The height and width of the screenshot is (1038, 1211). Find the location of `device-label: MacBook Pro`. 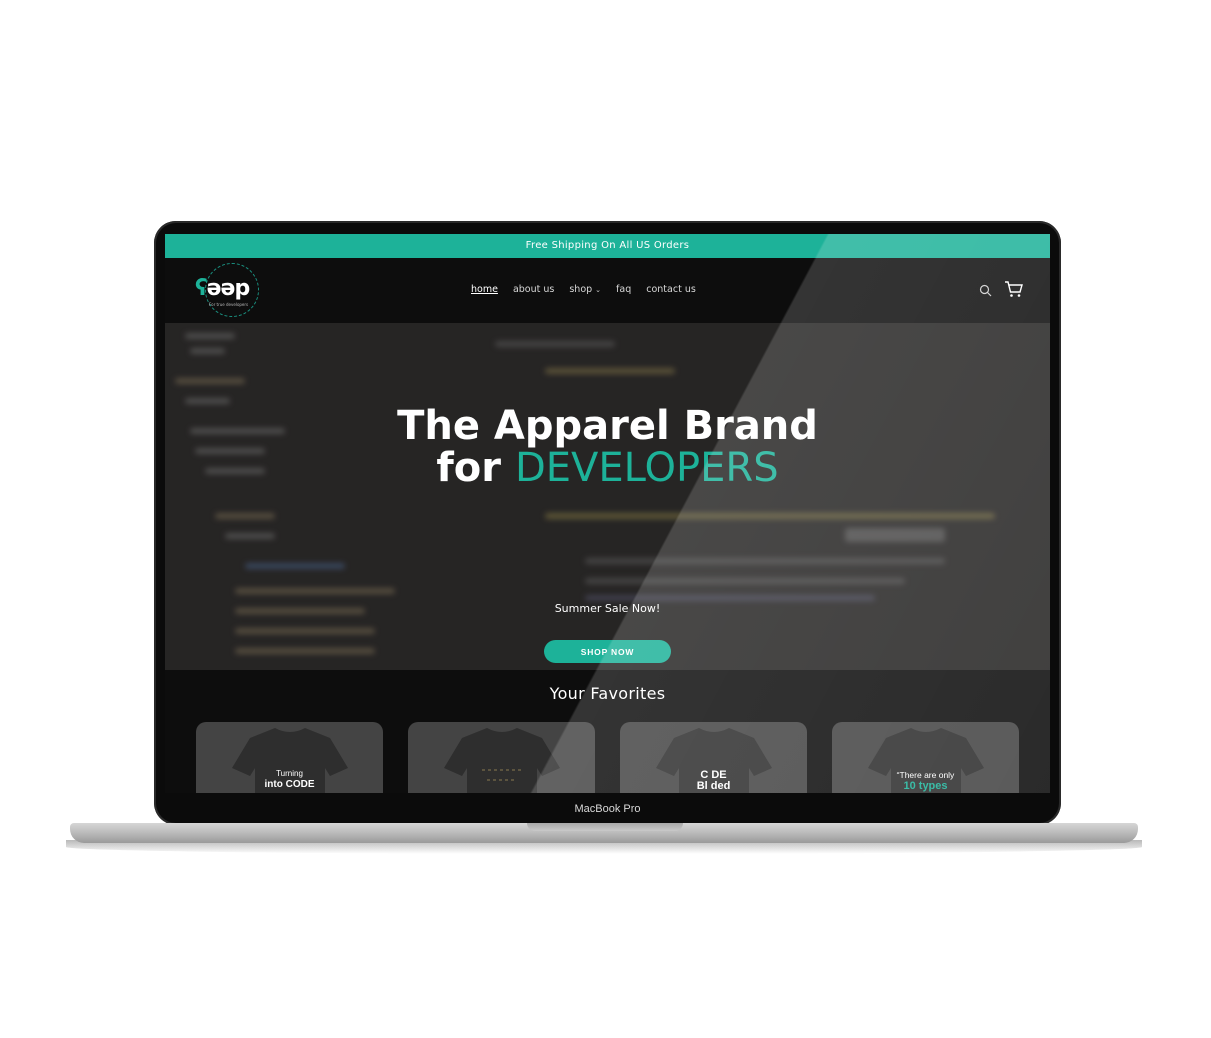

device-label: MacBook Pro is located at coordinates (607, 809).